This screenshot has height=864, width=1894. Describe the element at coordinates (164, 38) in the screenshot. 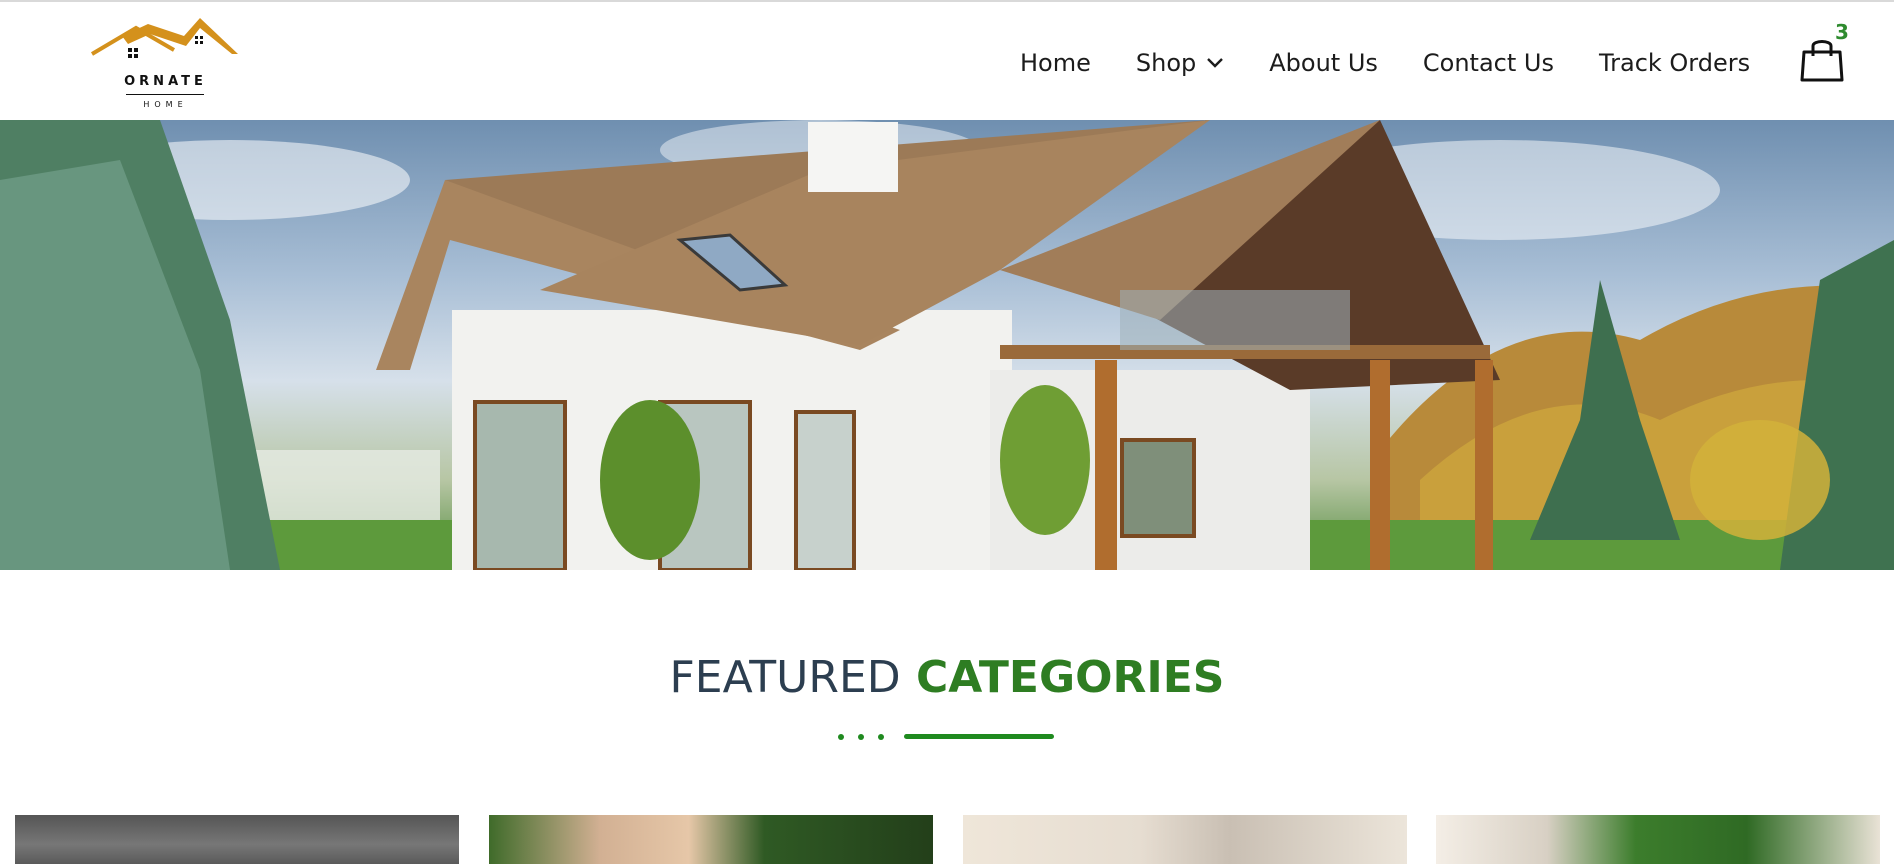

I see `house-roof-logo-icon` at that location.